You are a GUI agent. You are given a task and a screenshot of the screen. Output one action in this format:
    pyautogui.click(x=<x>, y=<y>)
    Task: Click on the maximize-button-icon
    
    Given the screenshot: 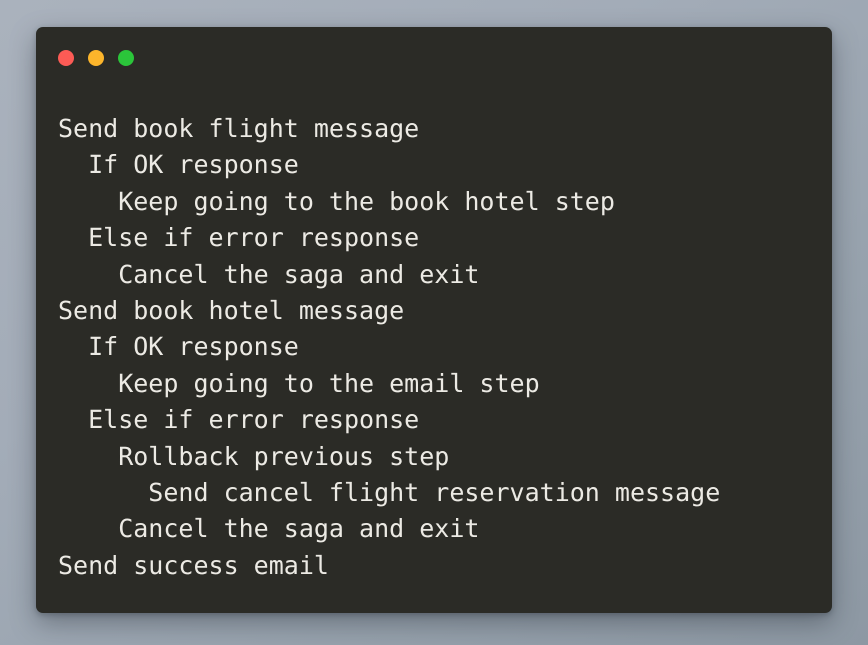 What is the action you would take?
    pyautogui.click(x=126, y=58)
    